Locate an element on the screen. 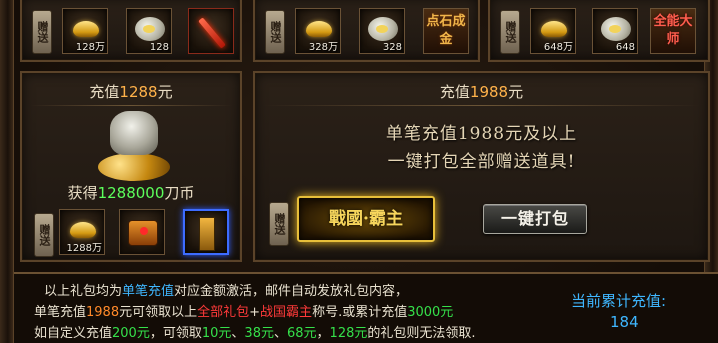 The image size is (718, 343). reward-slot-silver: 648 is located at coordinates (615, 31).